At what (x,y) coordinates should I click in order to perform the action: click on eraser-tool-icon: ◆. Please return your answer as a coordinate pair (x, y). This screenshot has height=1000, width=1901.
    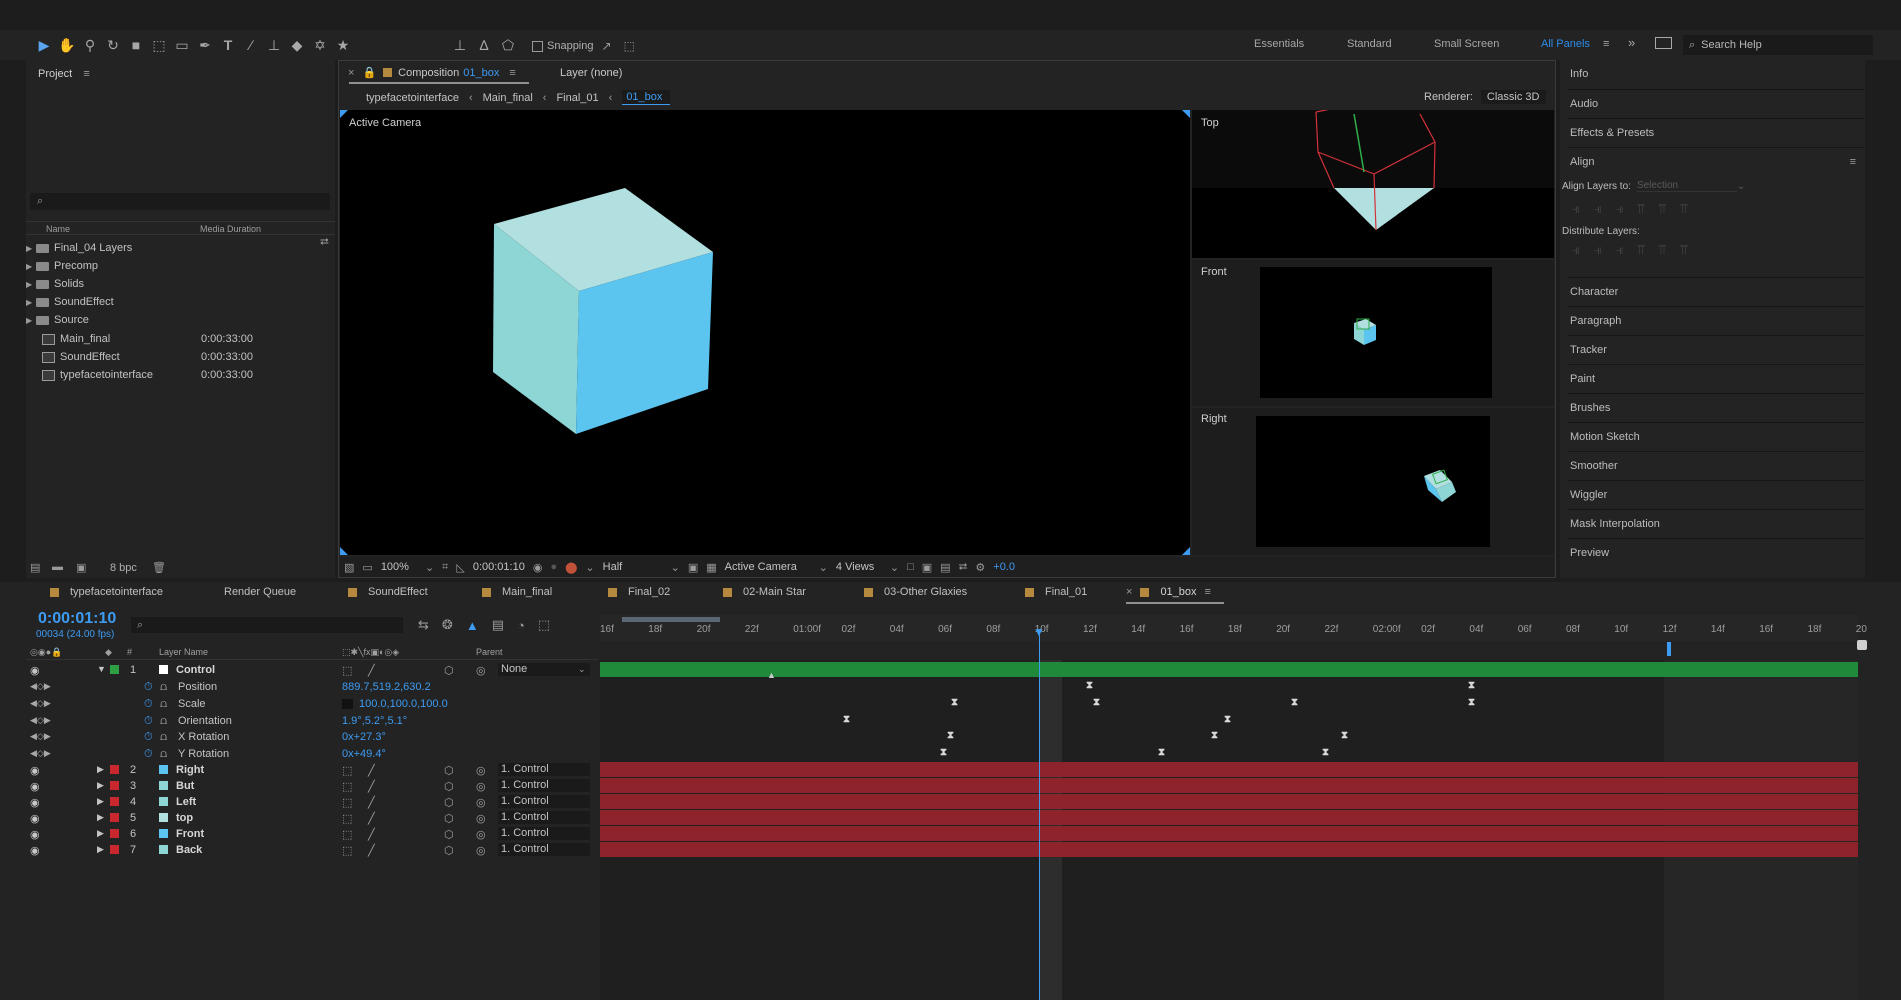
    Looking at the image, I should click on (297, 45).